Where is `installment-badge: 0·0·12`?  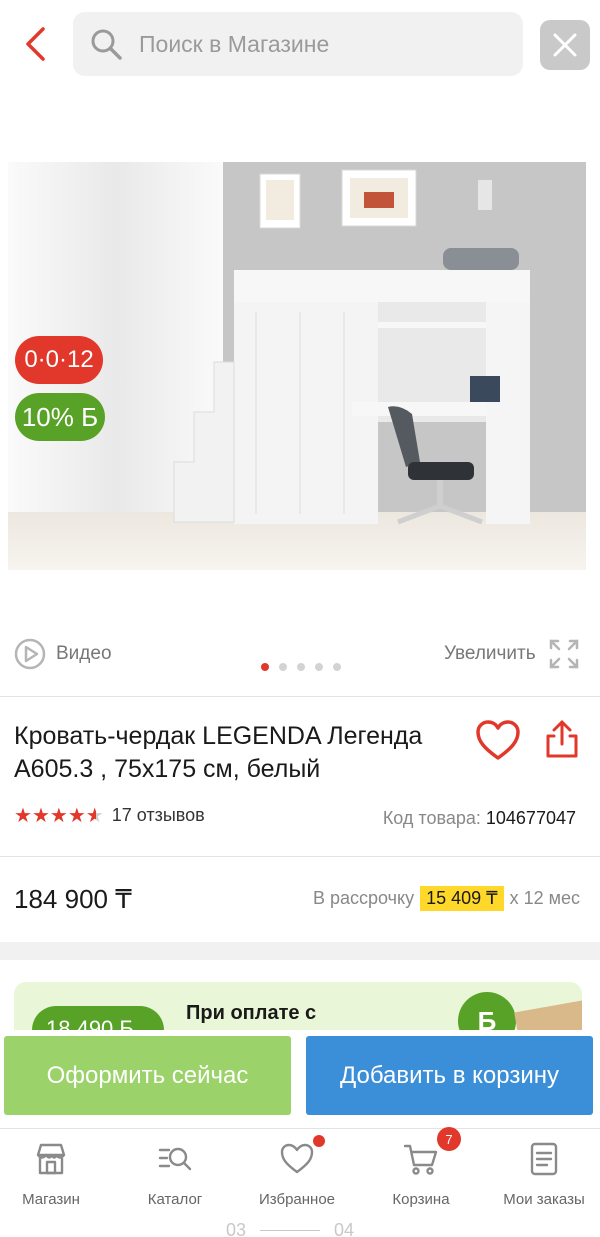
installment-badge: 0·0·12 is located at coordinates (59, 360).